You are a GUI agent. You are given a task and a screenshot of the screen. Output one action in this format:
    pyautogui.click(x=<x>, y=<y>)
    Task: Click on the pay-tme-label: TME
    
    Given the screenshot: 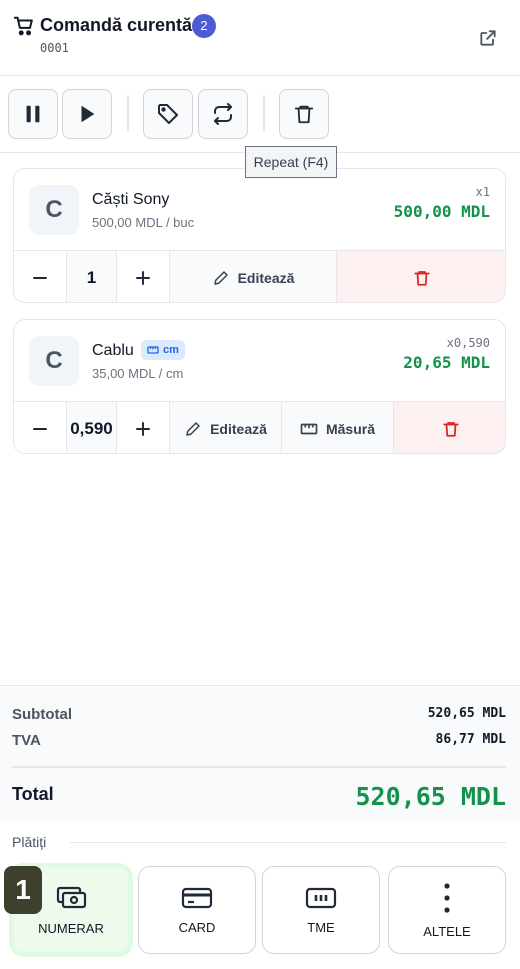 What is the action you would take?
    pyautogui.click(x=321, y=927)
    